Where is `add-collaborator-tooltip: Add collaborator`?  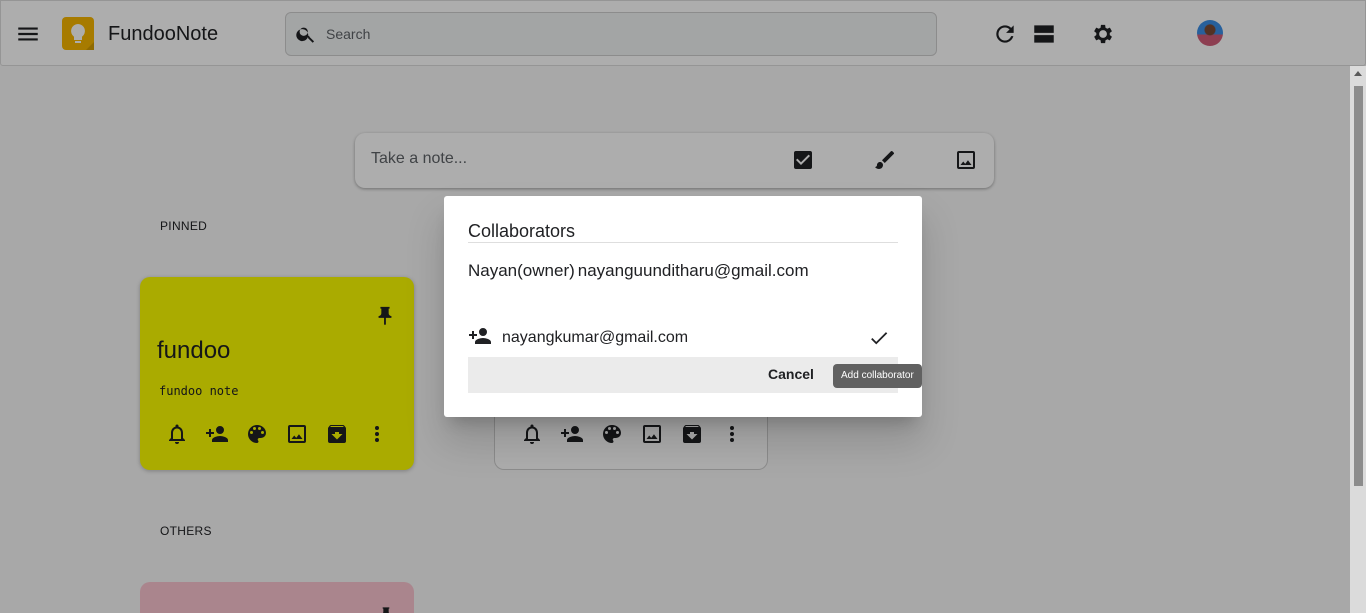 add-collaborator-tooltip: Add collaborator is located at coordinates (877, 376).